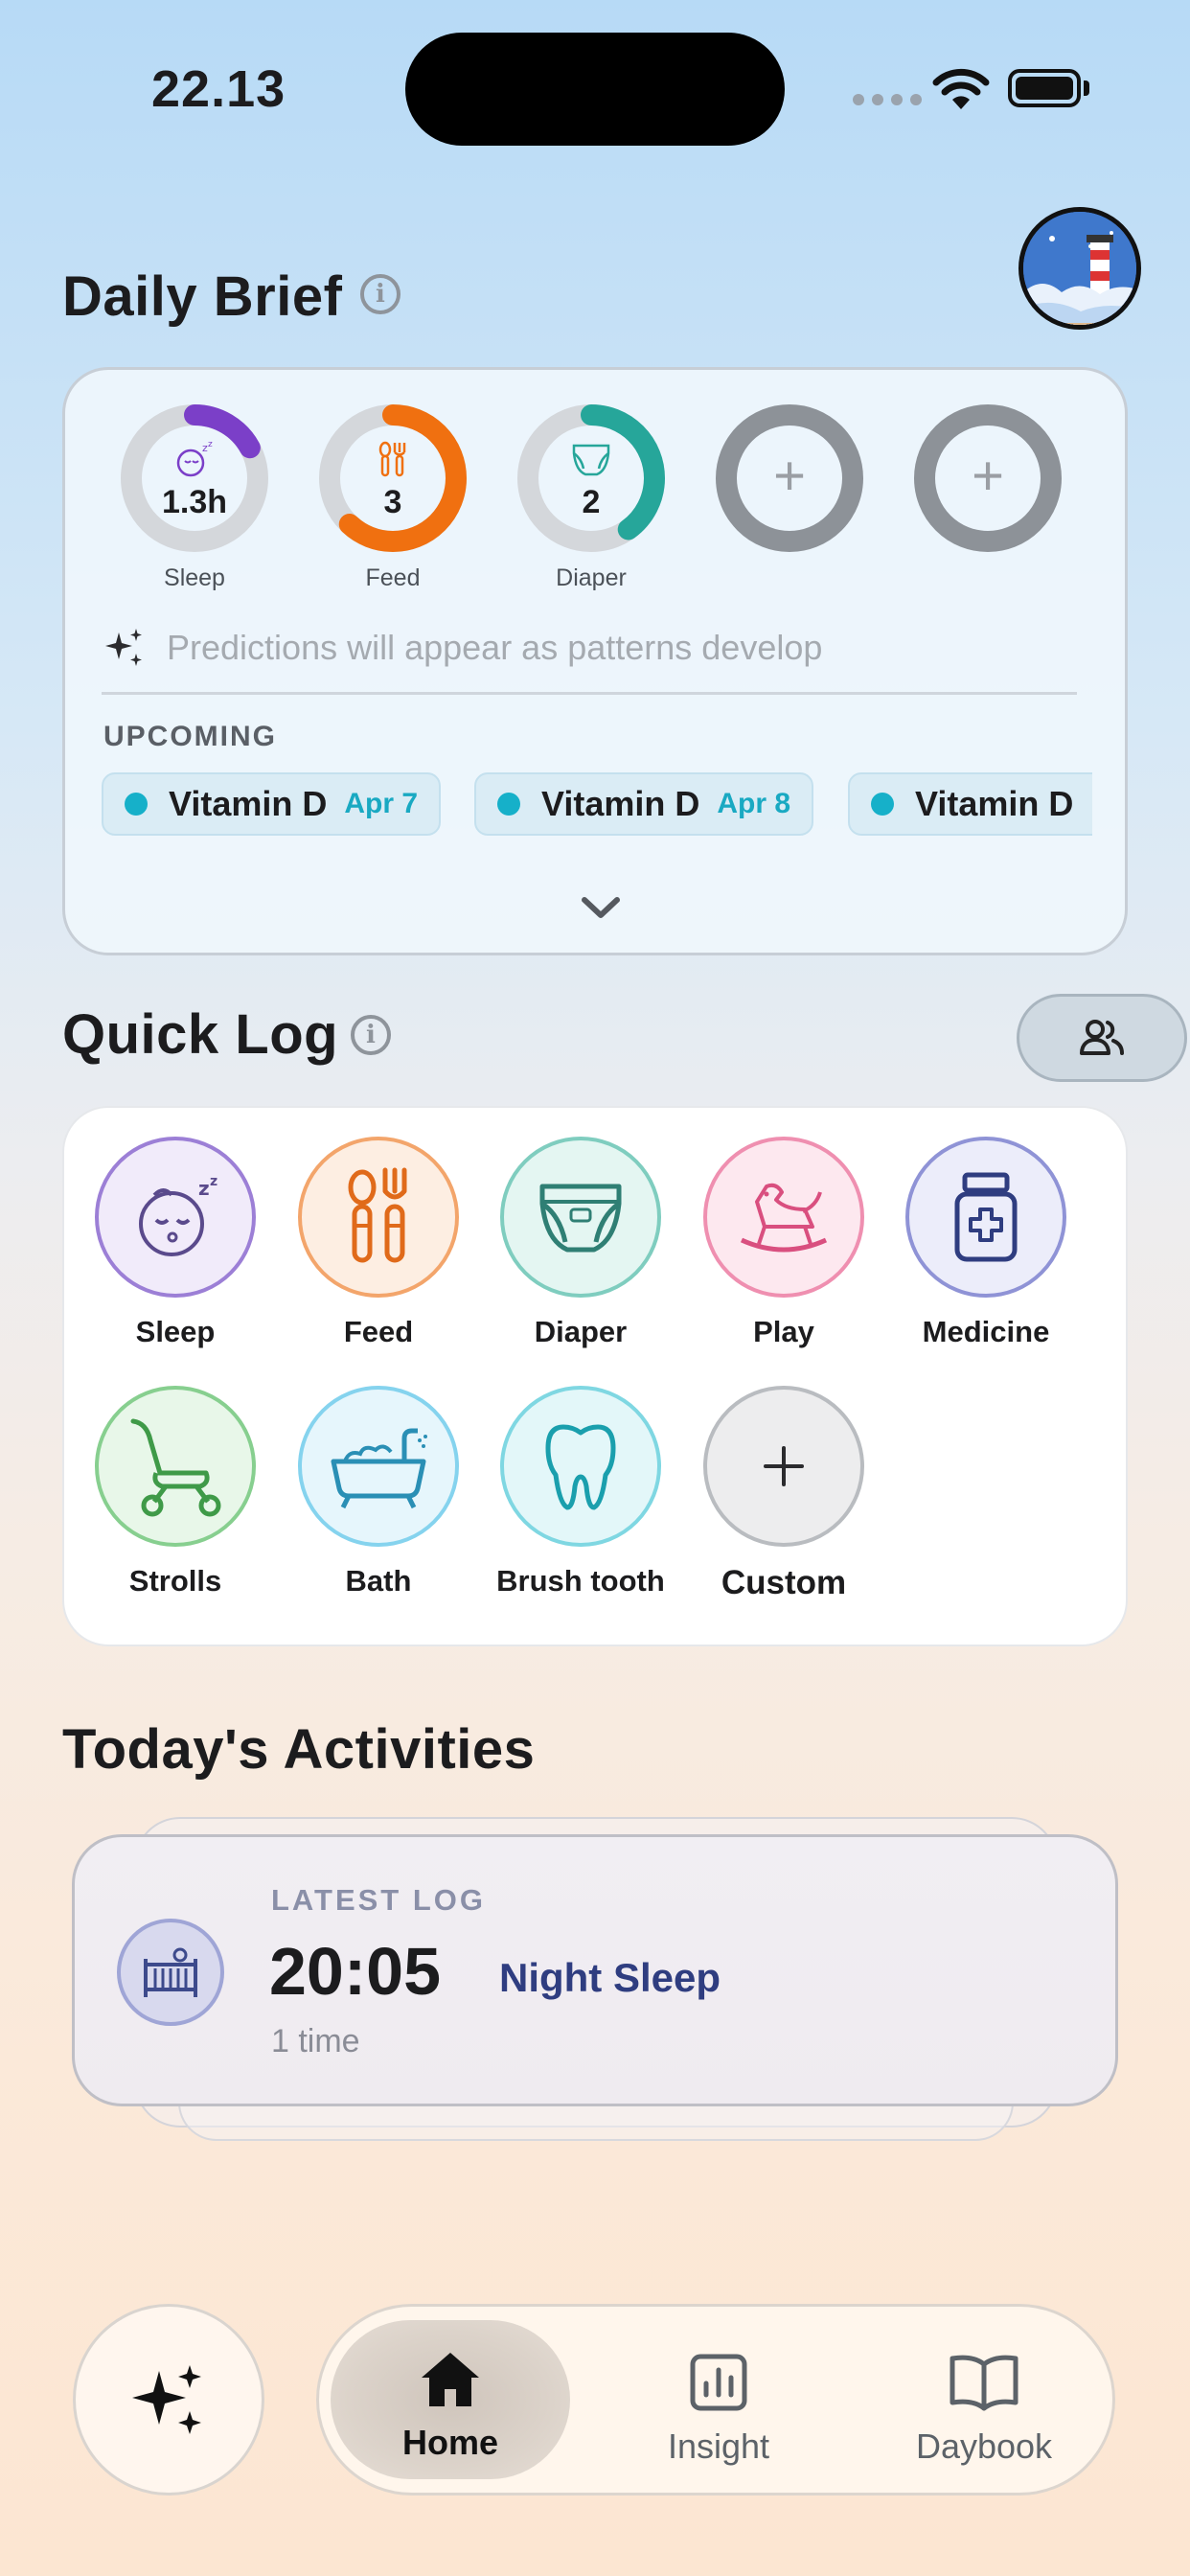 This screenshot has width=1190, height=2576. What do you see at coordinates (379, 1900) in the screenshot?
I see `latest-log-label: LATEST LOG` at bounding box center [379, 1900].